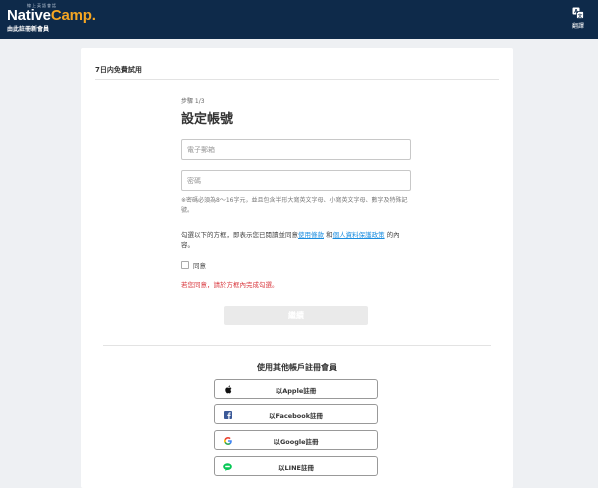  Describe the element at coordinates (29, 15) in the screenshot. I see `logo-main-text: Native` at that location.